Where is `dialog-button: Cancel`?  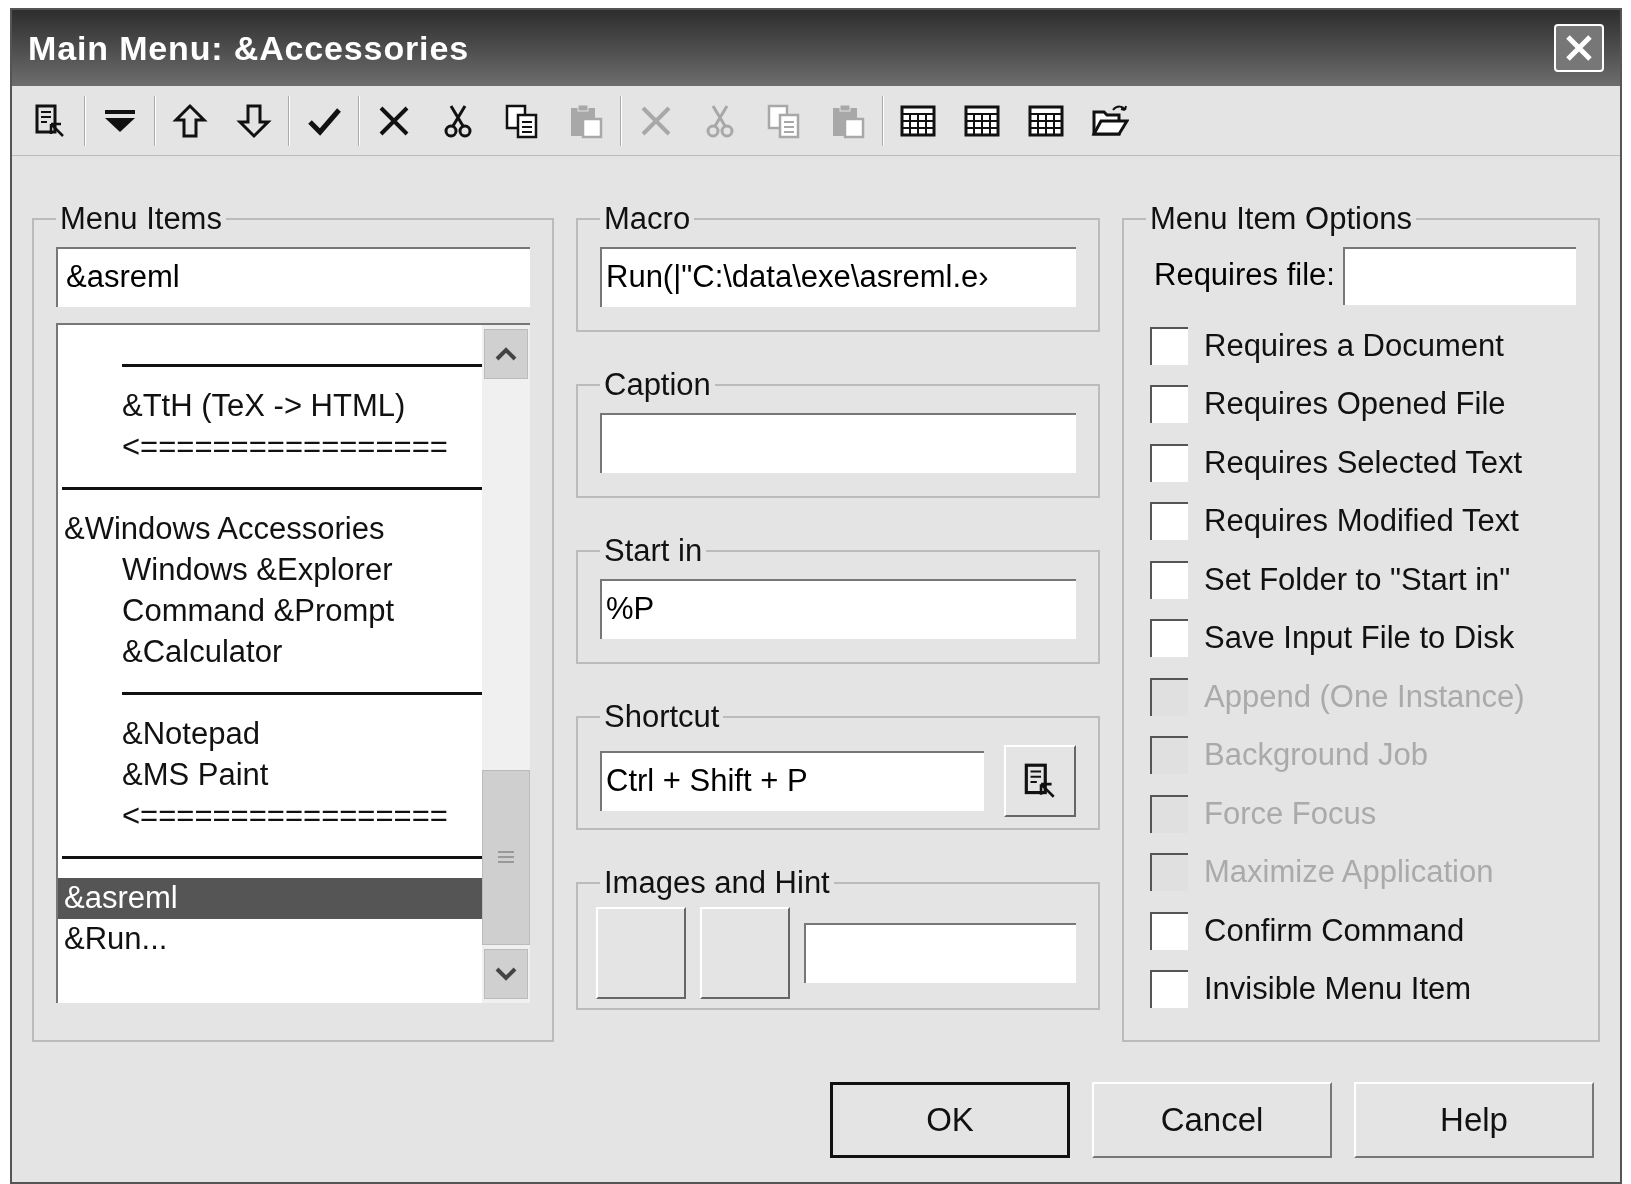
dialog-button: Cancel is located at coordinates (1212, 1120).